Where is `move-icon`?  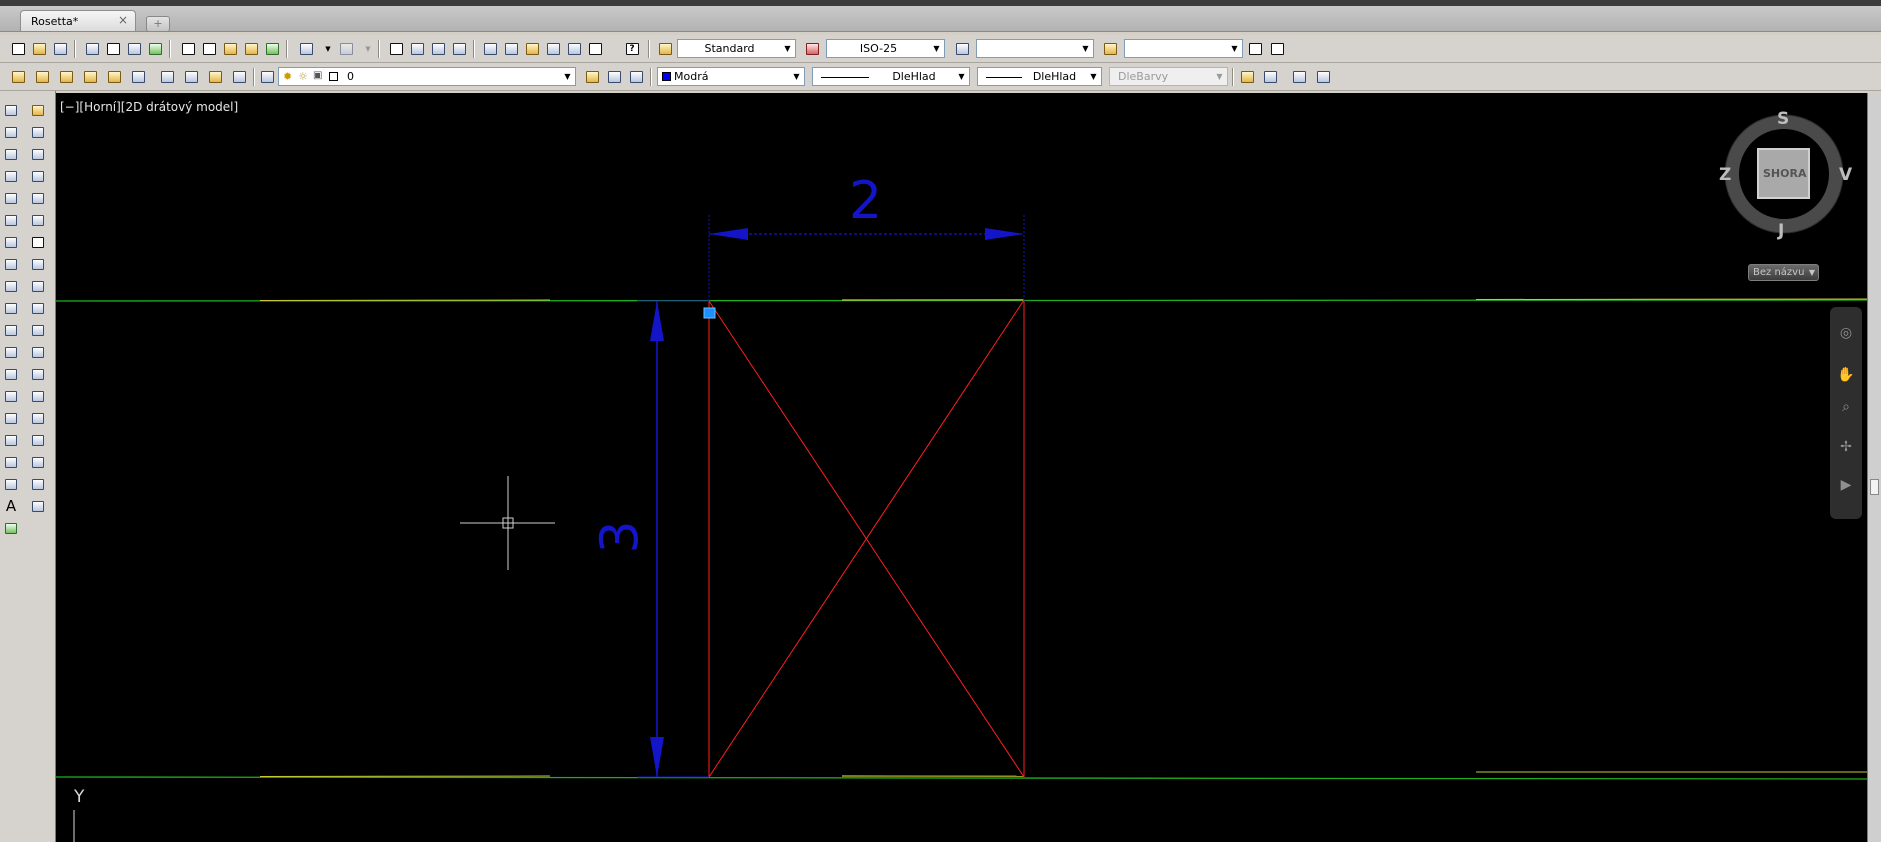 move-icon is located at coordinates (38, 242).